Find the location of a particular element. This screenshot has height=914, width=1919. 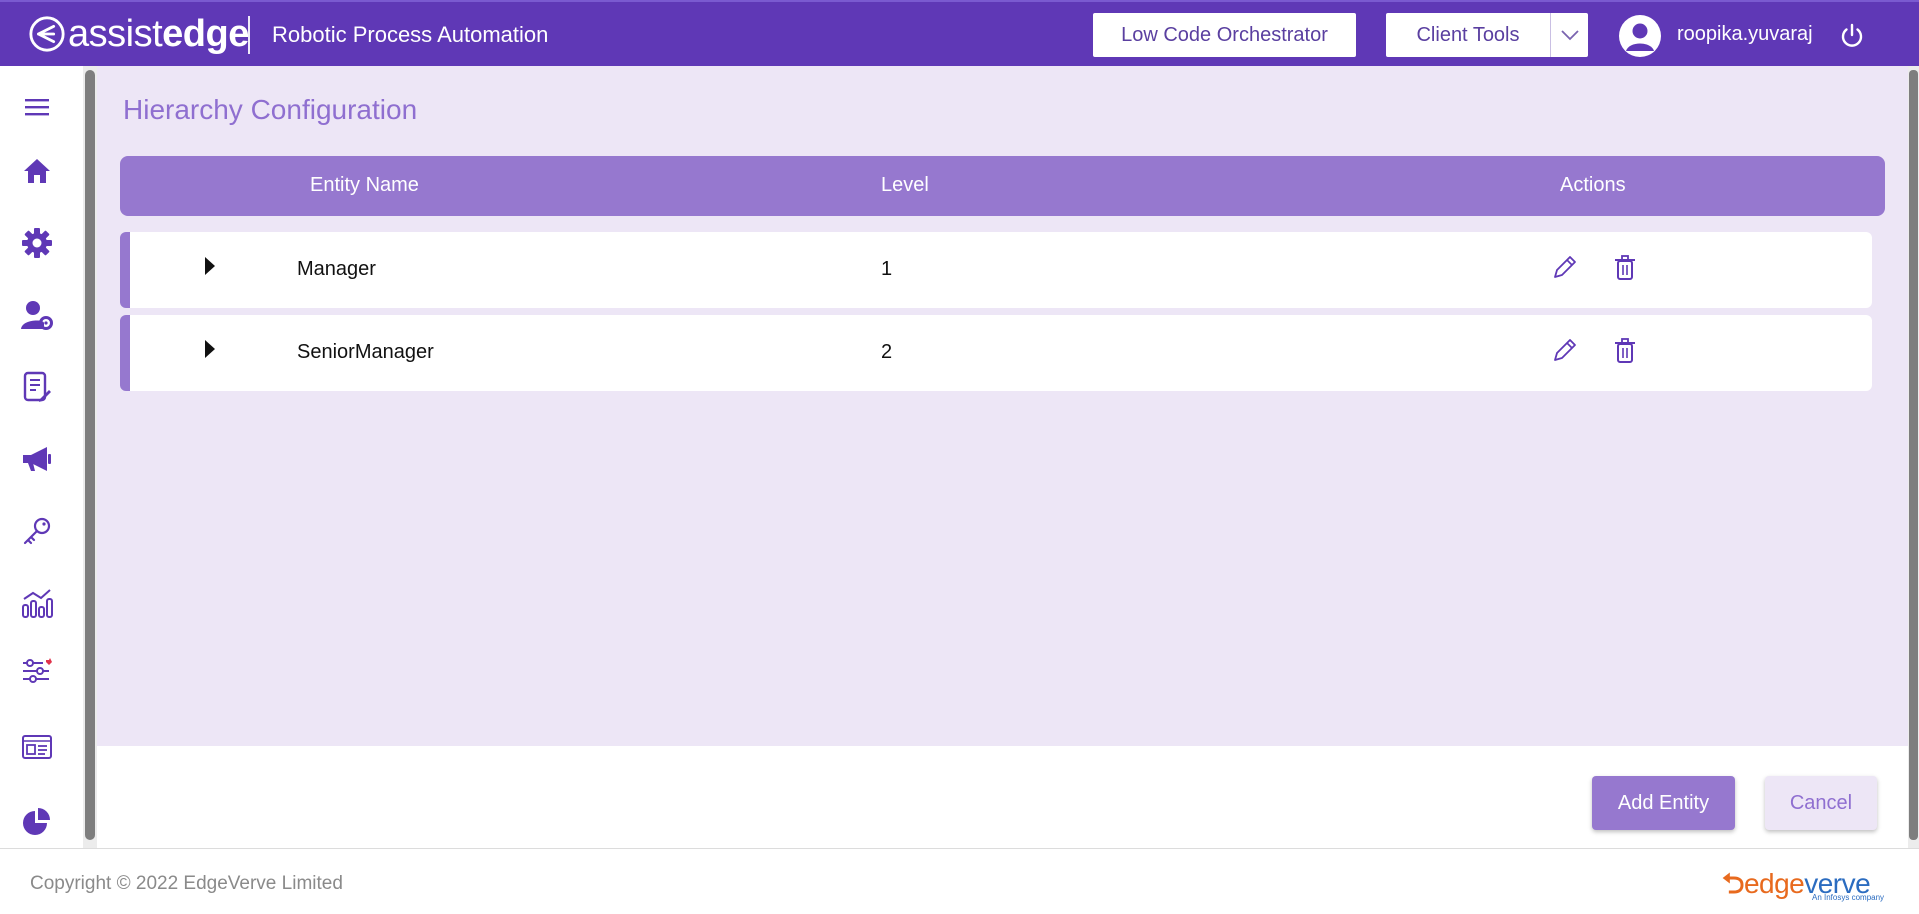

cancel-button: Cancel is located at coordinates (1821, 803).